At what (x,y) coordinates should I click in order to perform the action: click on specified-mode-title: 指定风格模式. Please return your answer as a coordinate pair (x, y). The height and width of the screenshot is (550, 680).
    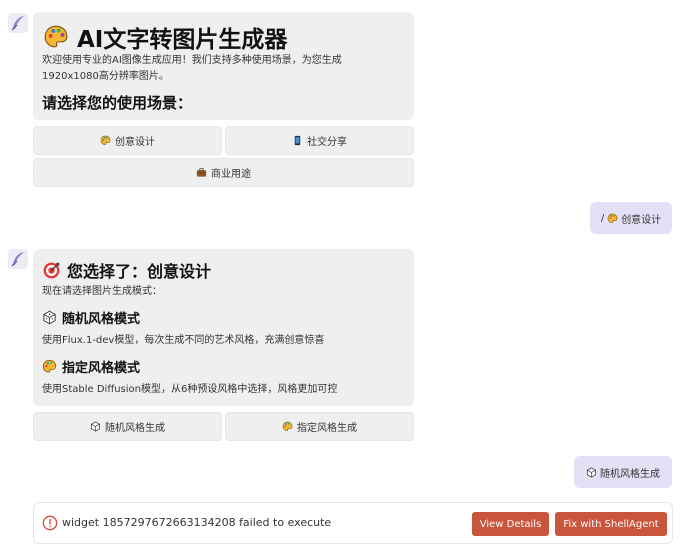
    Looking at the image, I should click on (91, 366).